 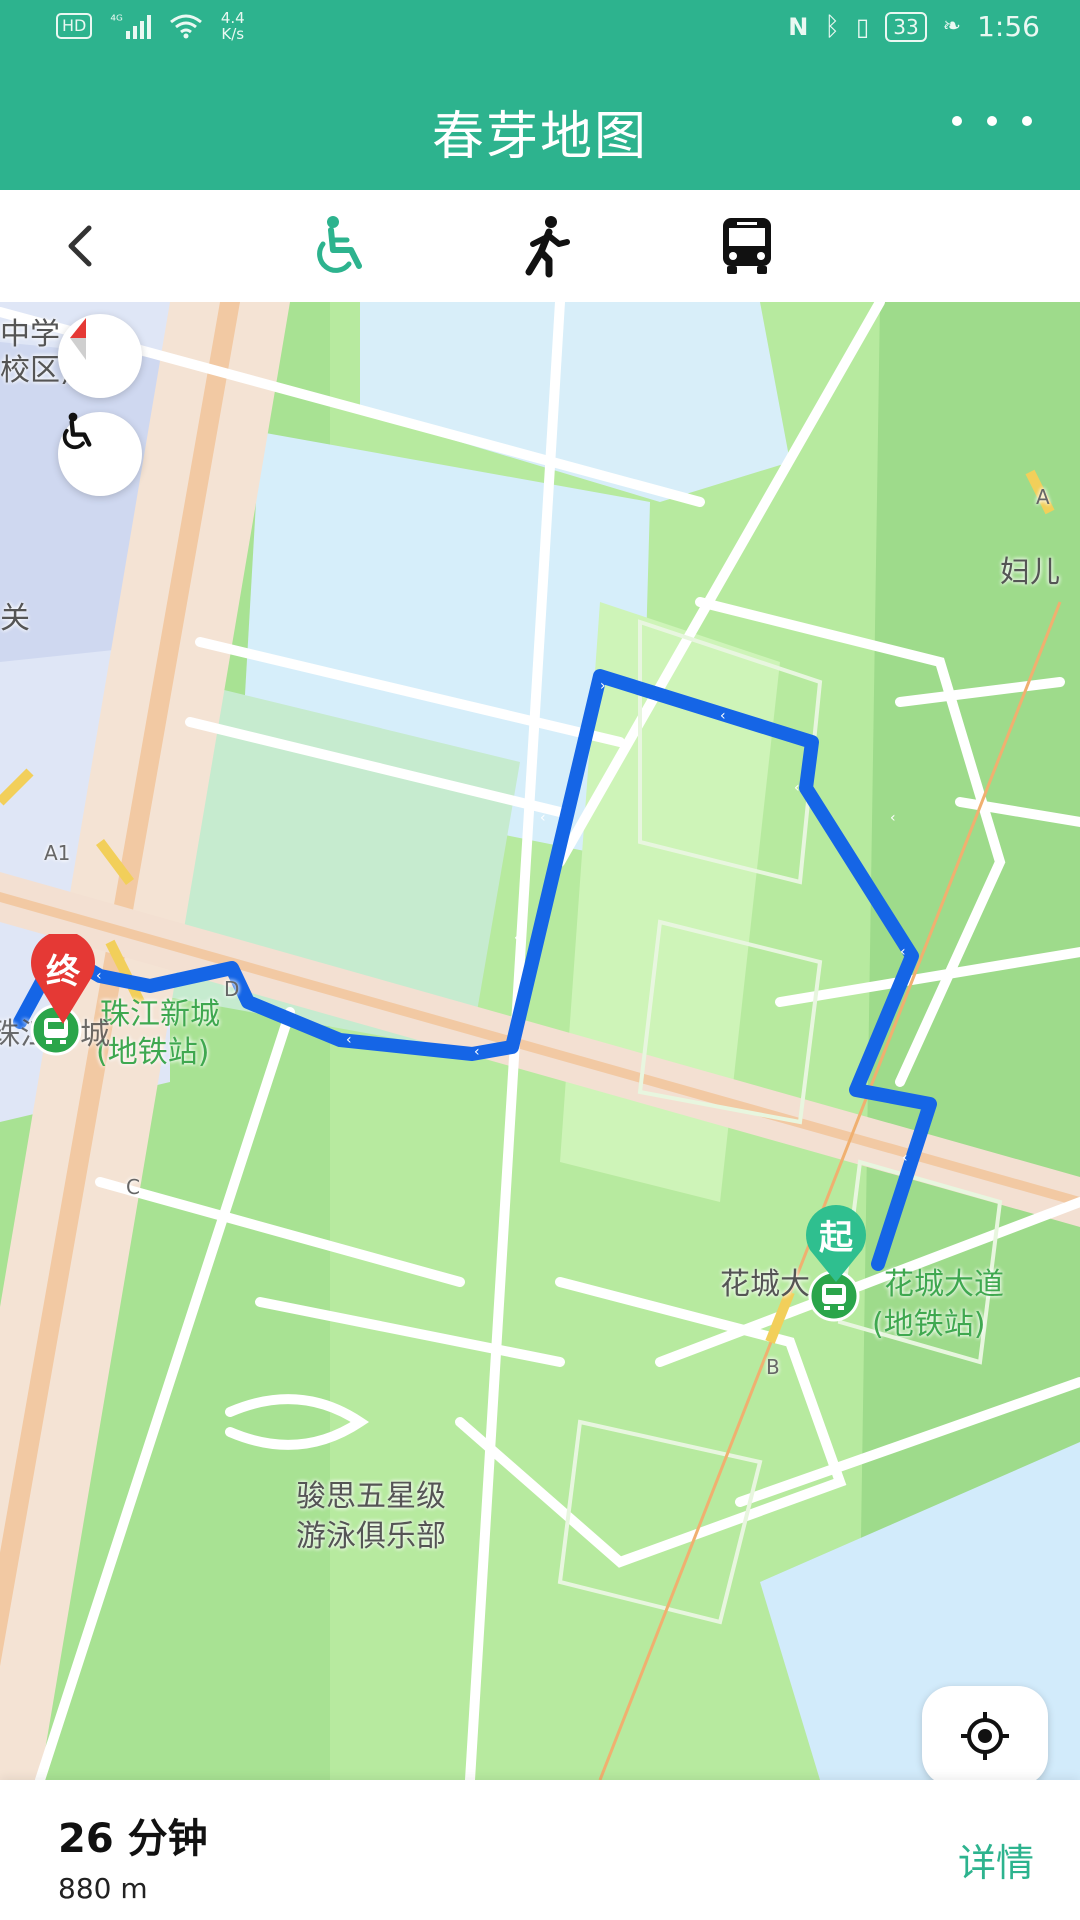 I want to click on map-label-fuer: 妇儿, so click(x=1030, y=572).